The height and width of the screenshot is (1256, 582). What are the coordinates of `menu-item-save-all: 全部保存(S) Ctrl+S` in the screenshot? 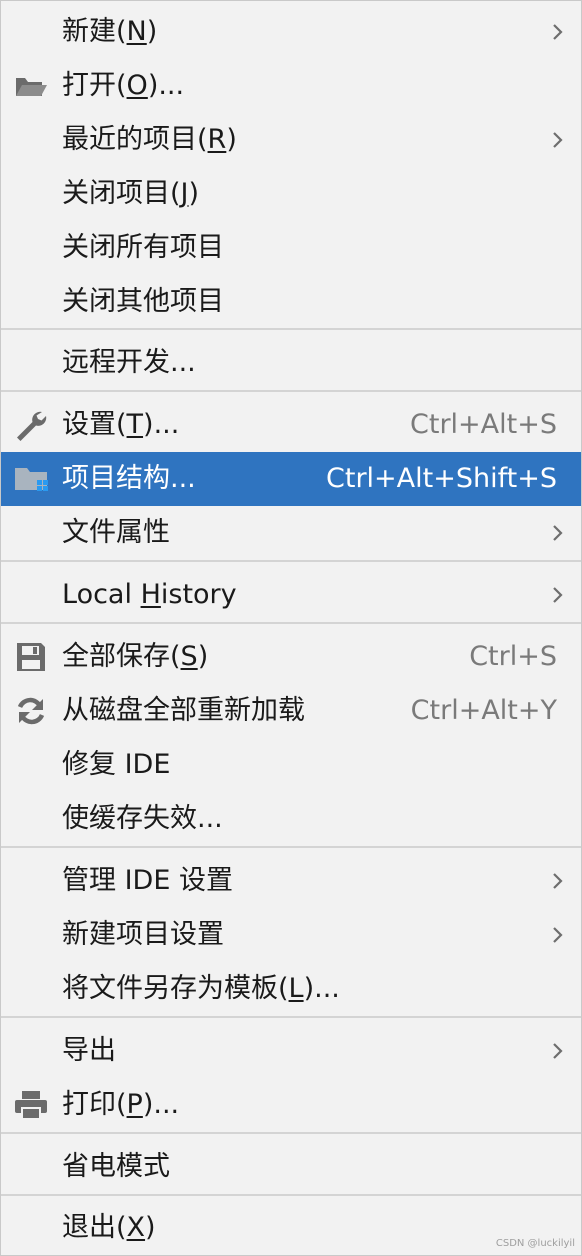 It's located at (291, 657).